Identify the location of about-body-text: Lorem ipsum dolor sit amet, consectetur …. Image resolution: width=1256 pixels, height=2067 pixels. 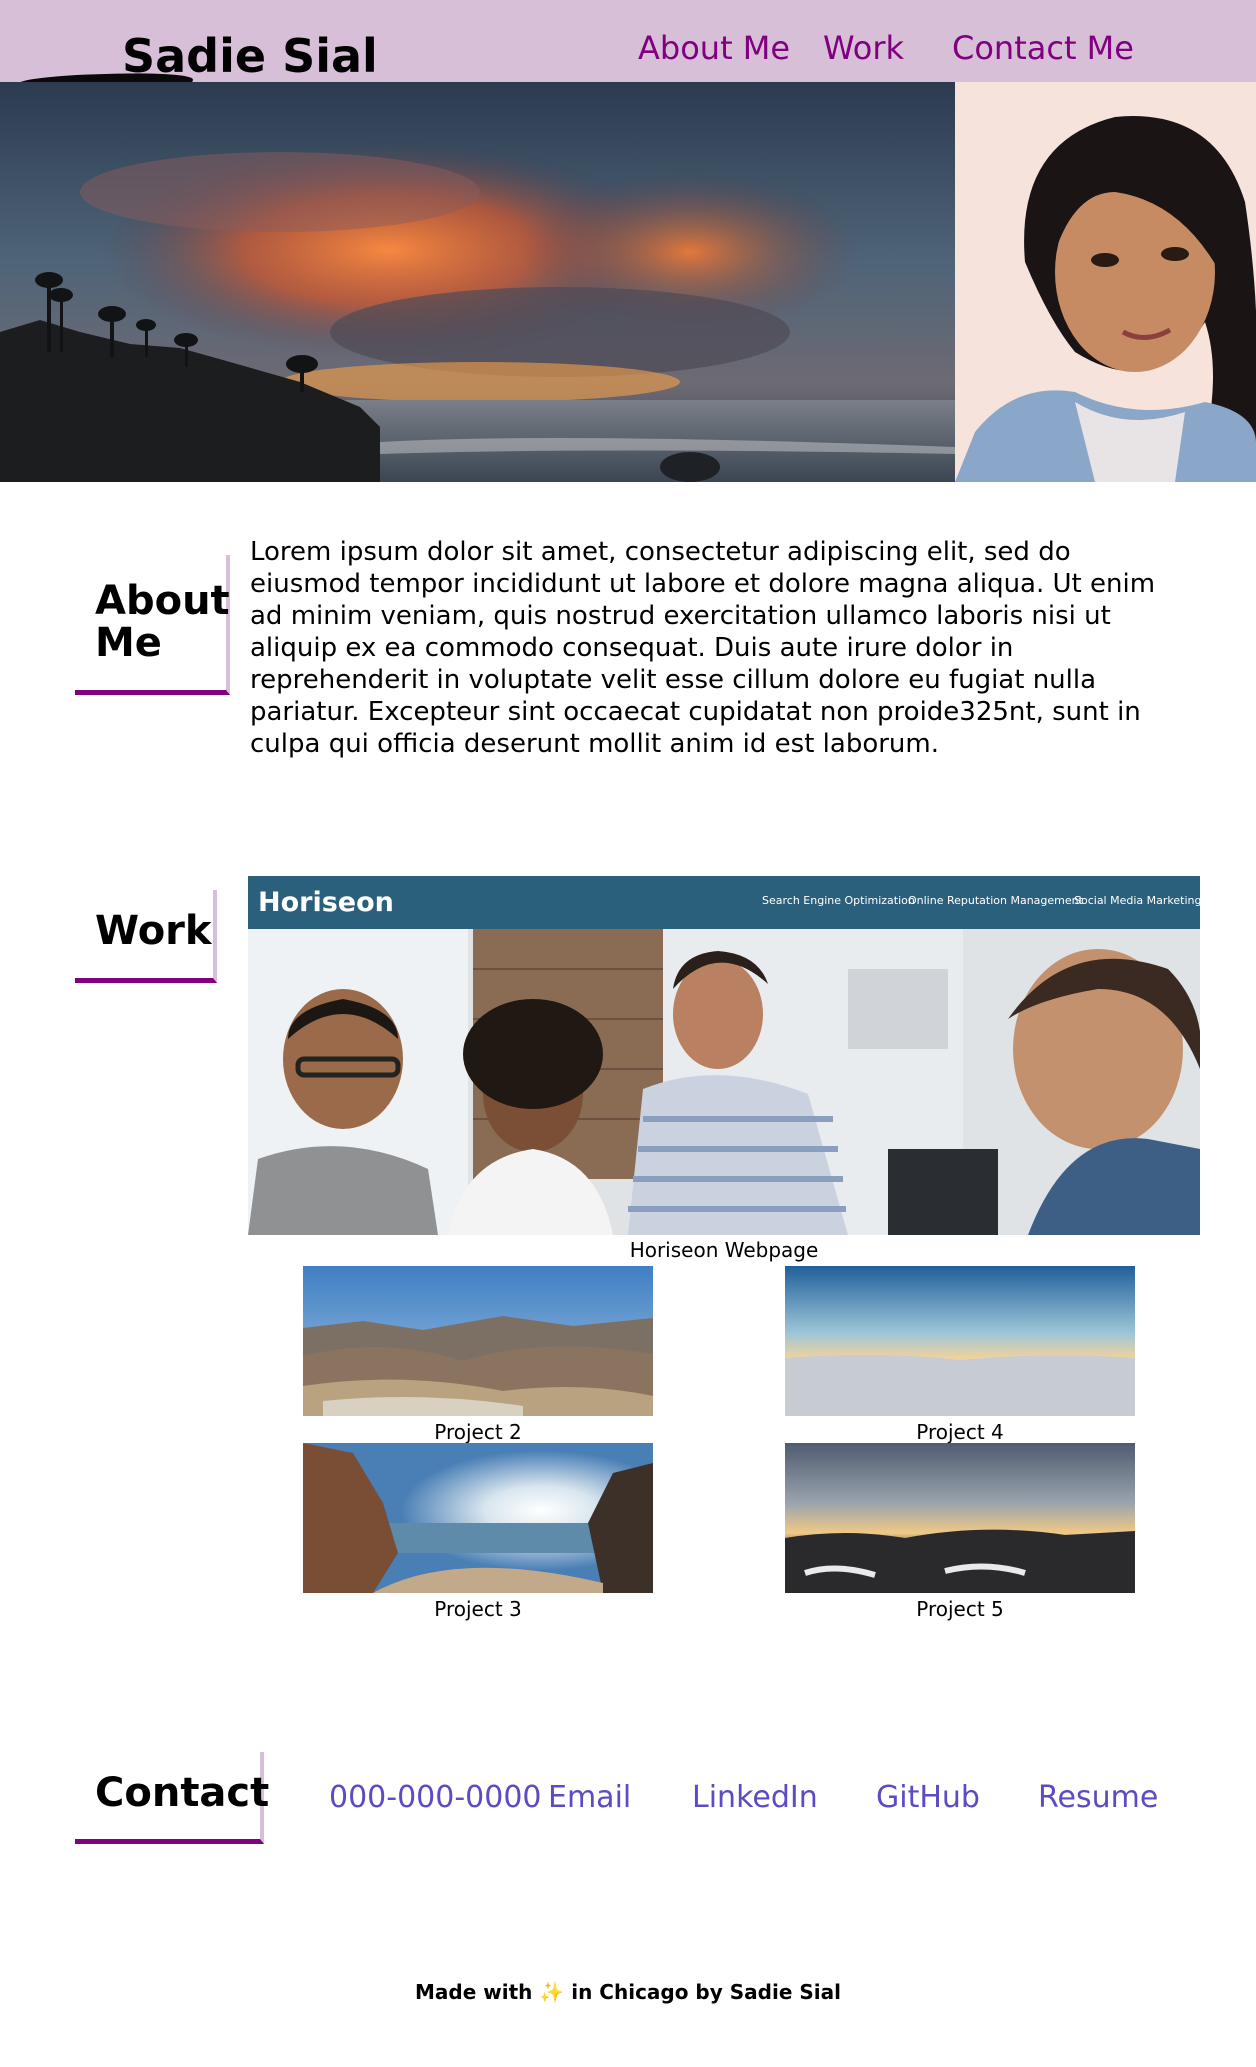
(703, 648).